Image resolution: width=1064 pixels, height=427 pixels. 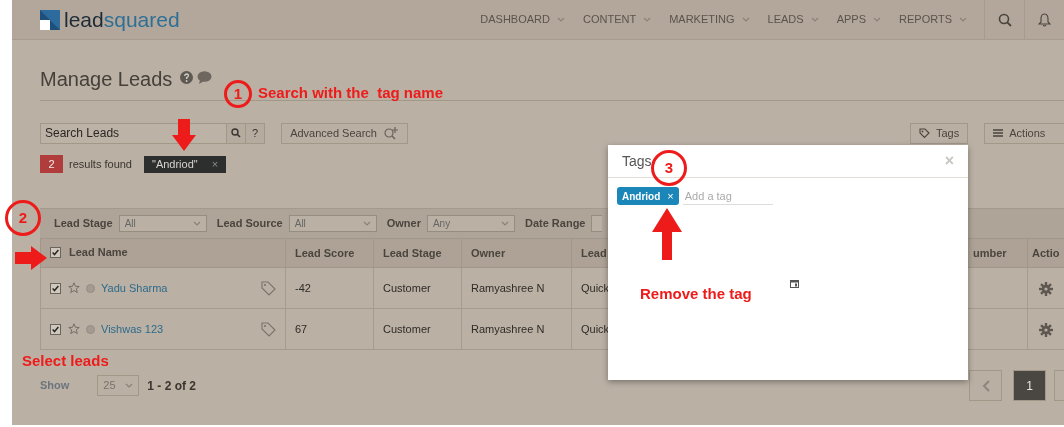 I want to click on filter-label: Lead Source, so click(x=249, y=224).